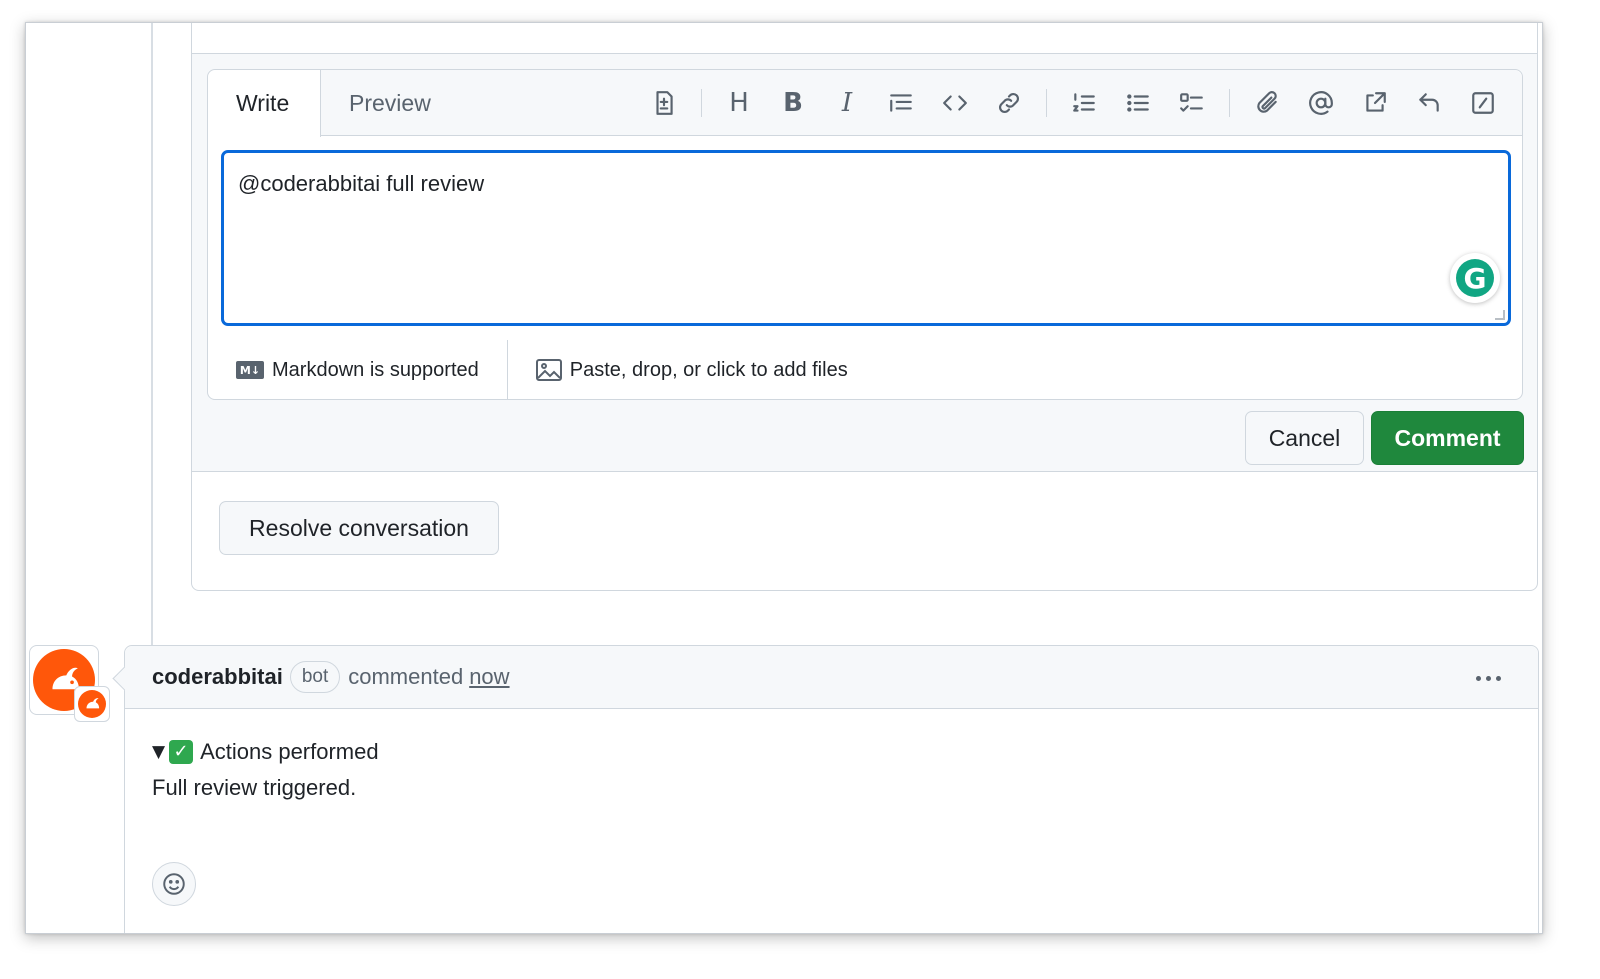 The width and height of the screenshot is (1600, 979). I want to click on file-upload-label: Paste, drop, or click to add files, so click(708, 369).